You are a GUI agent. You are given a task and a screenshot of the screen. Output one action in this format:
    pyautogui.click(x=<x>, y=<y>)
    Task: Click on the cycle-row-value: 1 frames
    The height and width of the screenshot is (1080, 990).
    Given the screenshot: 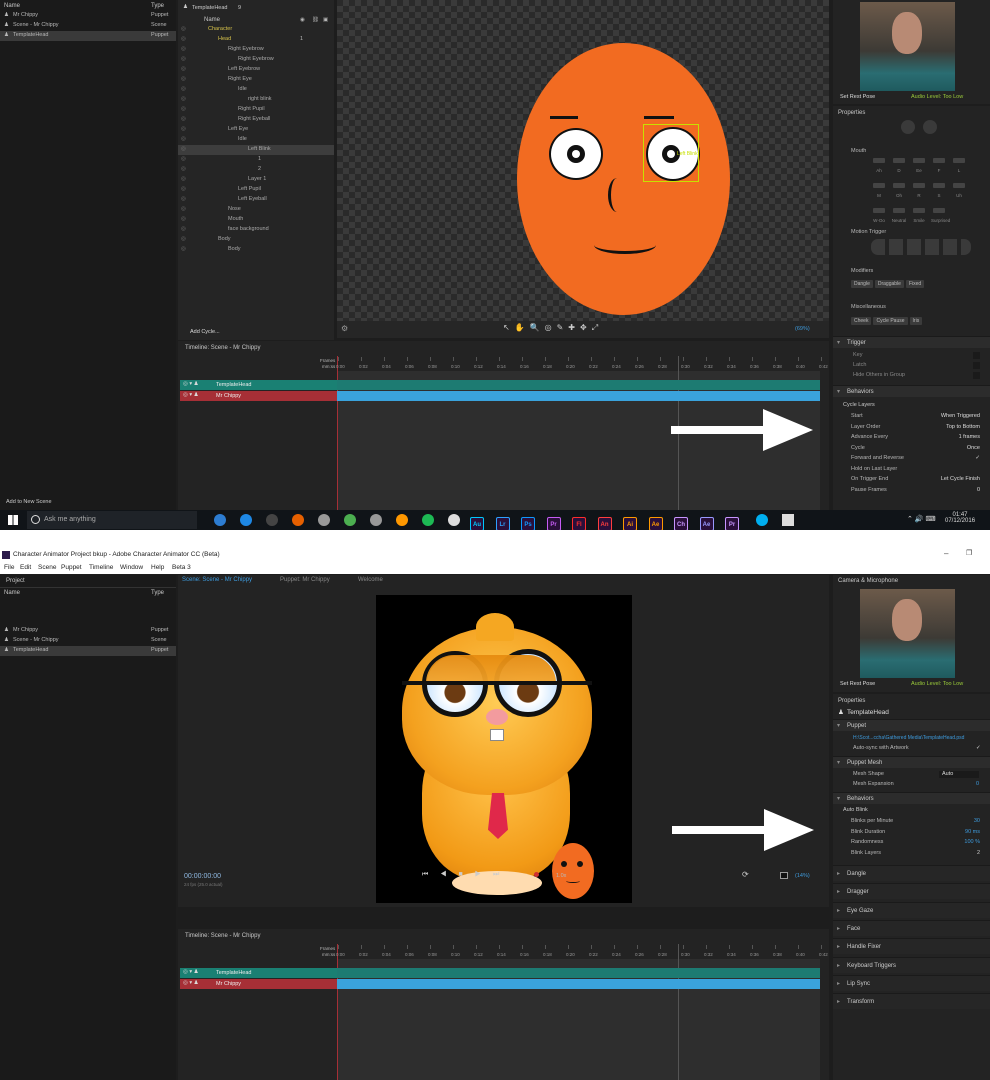 What is the action you would take?
    pyautogui.click(x=969, y=437)
    